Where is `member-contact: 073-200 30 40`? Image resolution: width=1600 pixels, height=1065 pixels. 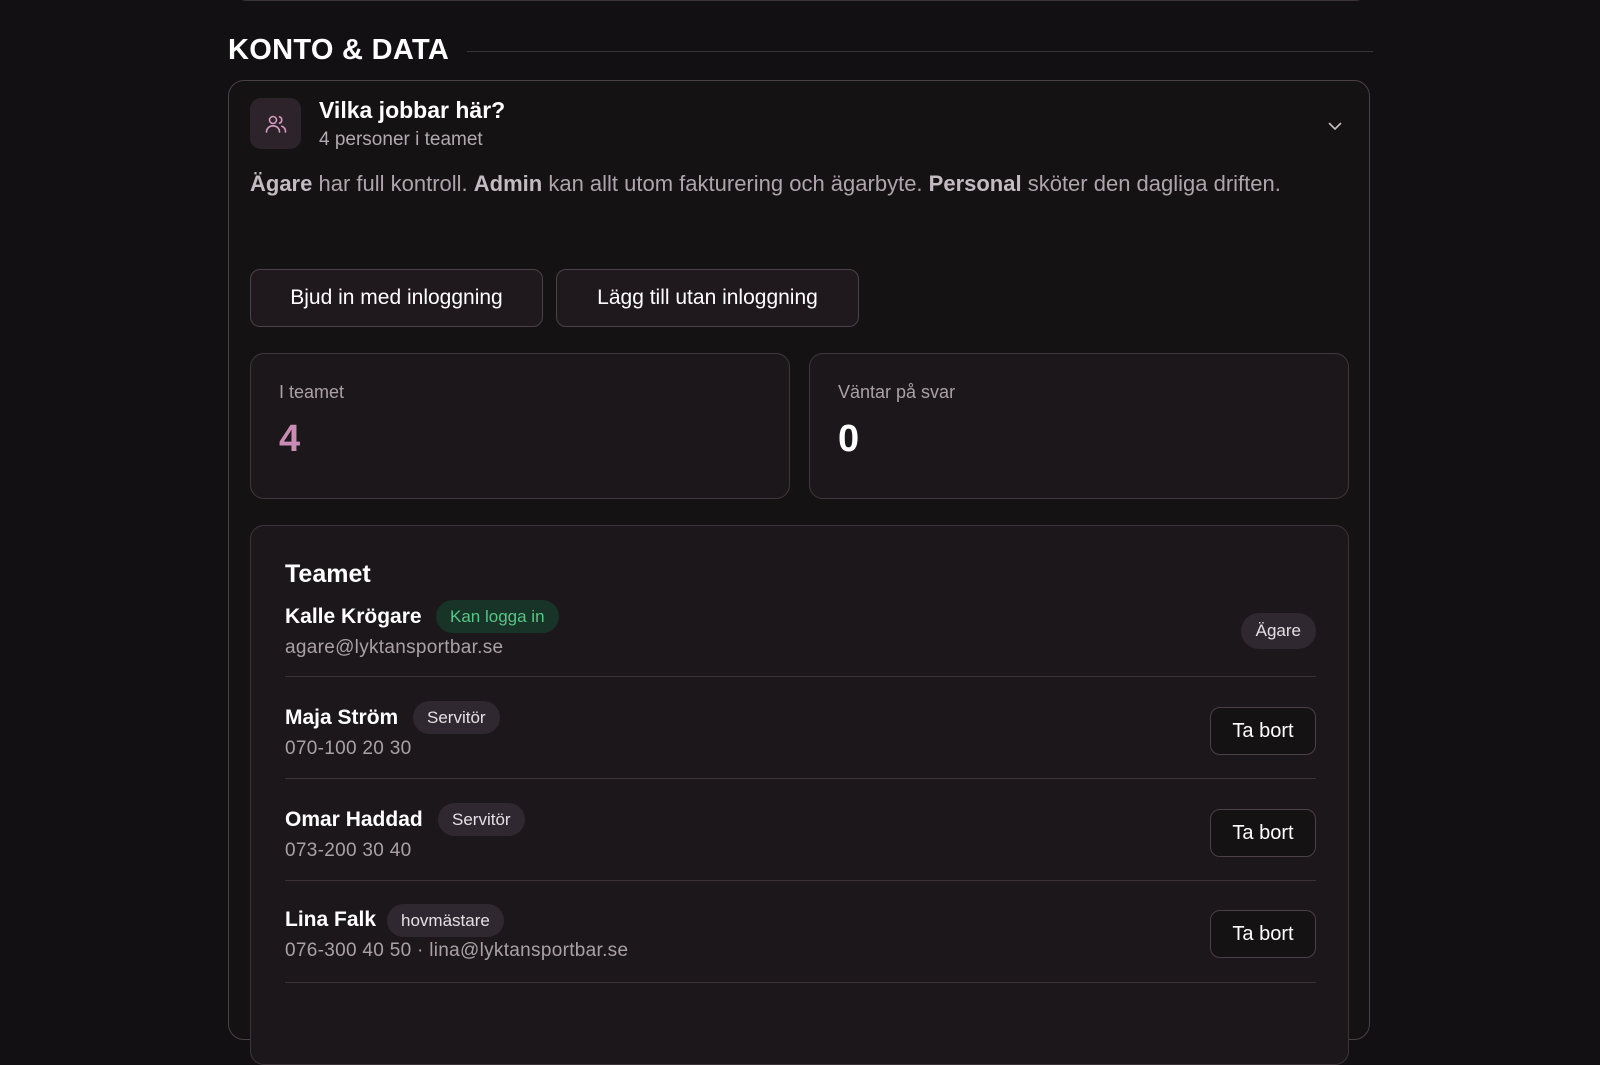
member-contact: 073-200 30 40 is located at coordinates (348, 850).